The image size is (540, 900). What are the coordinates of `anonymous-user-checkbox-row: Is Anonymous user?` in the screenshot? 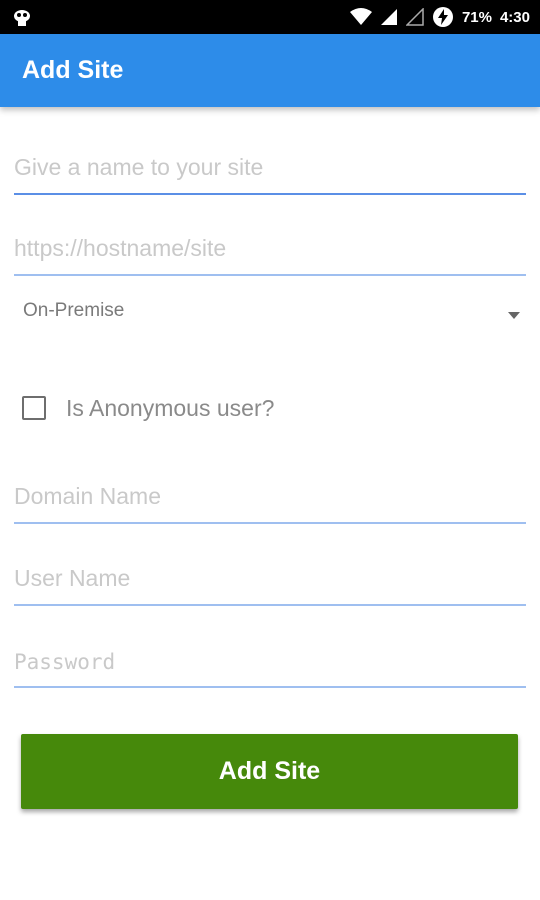 It's located at (148, 408).